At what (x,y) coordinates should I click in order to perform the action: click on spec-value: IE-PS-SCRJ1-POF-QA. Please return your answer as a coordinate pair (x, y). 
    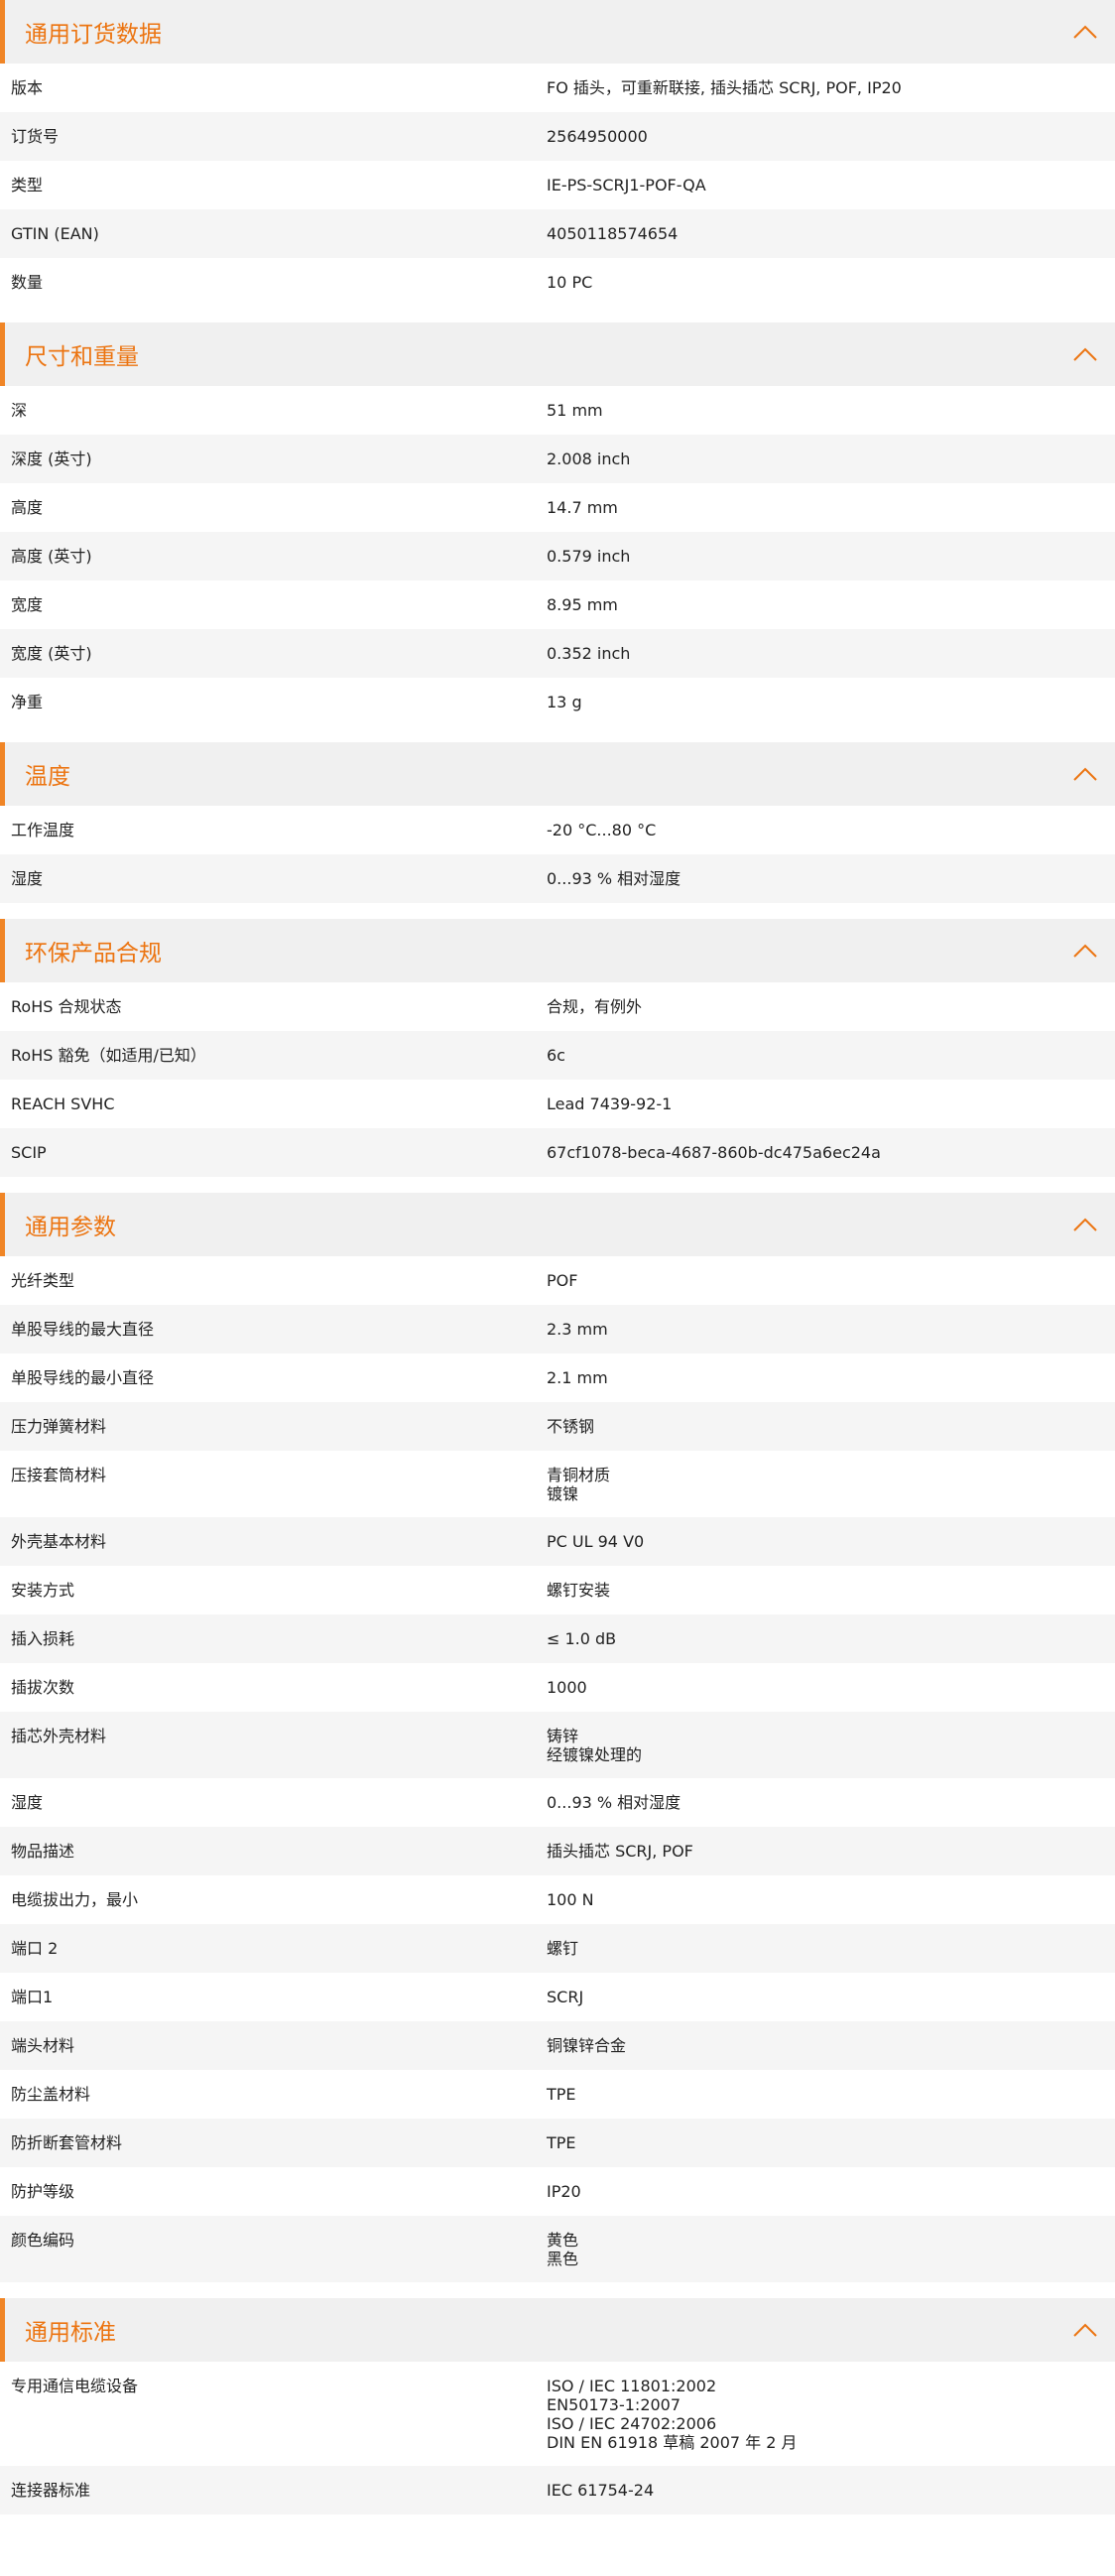
    Looking at the image, I should click on (626, 185).